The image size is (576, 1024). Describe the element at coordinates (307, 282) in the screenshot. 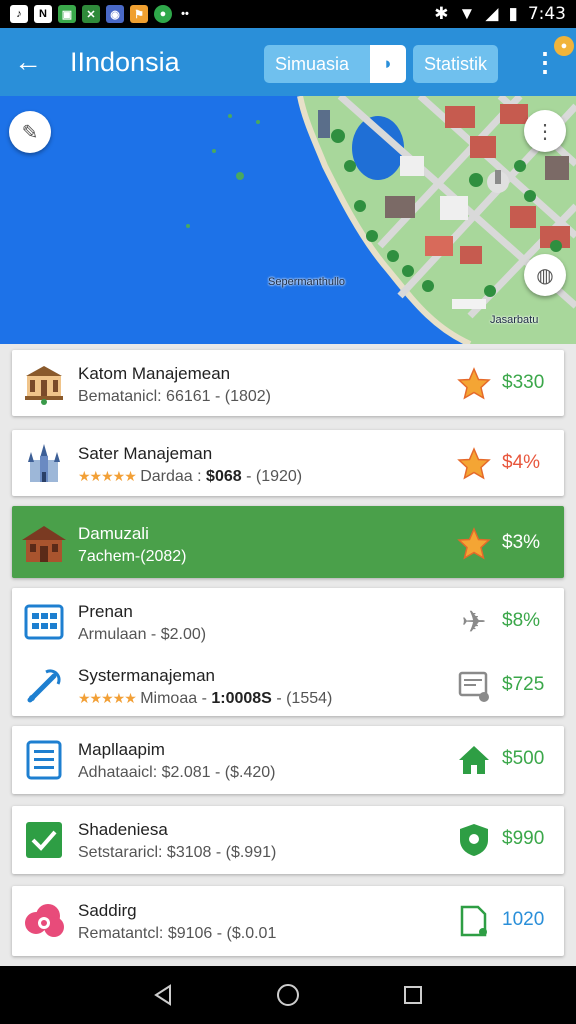

I see `map-label-sea: Sepermanthullo` at that location.